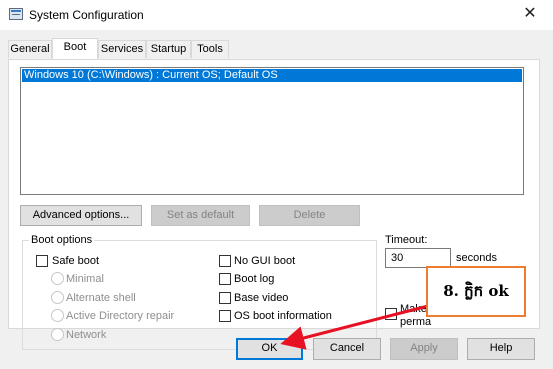  Describe the element at coordinates (424, 349) in the screenshot. I see `apply-button: Apply` at that location.